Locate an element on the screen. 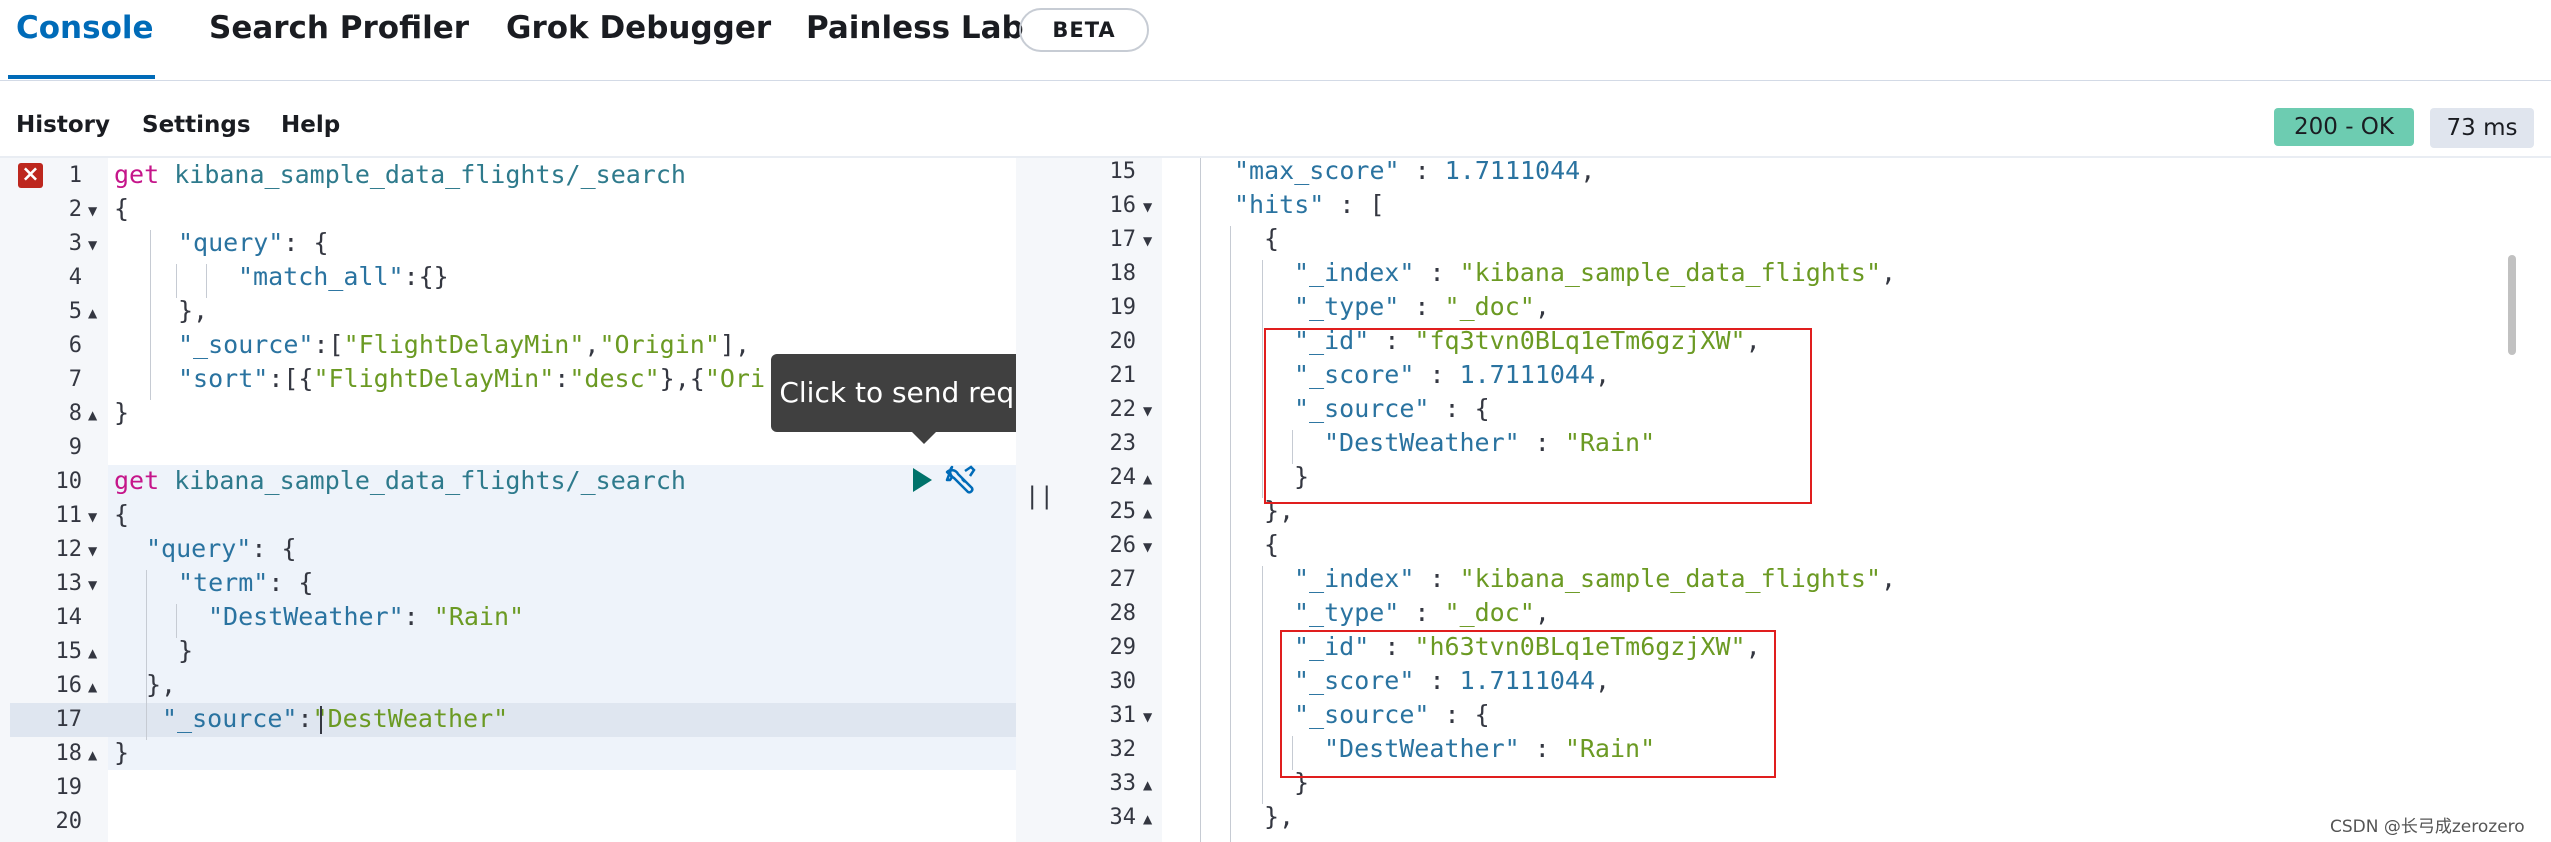  line-number: 33 is located at coordinates (1123, 783).